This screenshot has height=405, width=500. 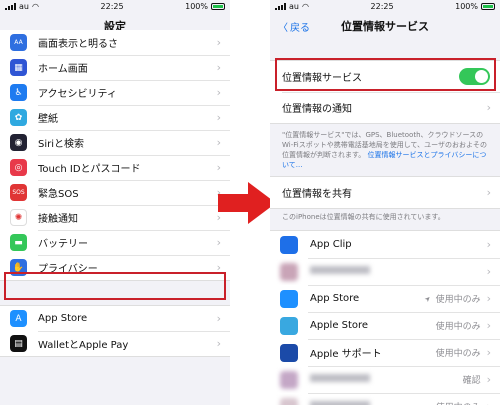 I want to click on settings-row: ✋ プライバシー ›, so click(x=115, y=267).